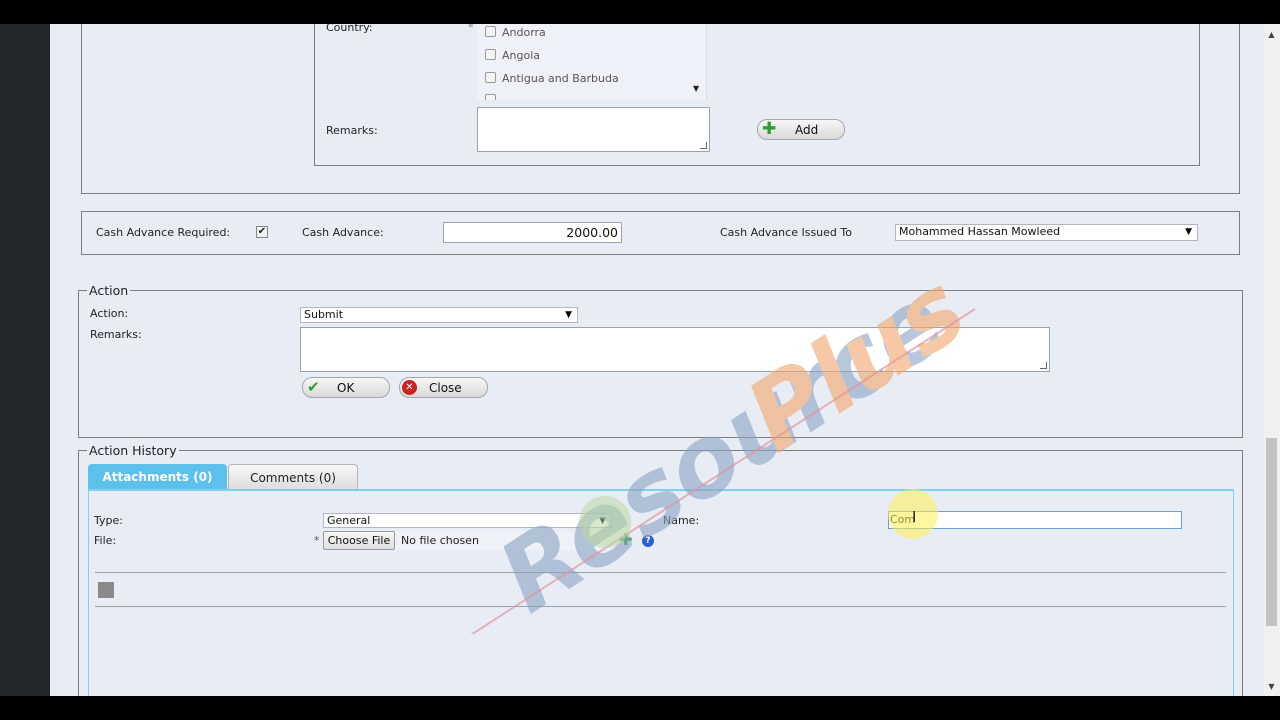 Image resolution: width=1280 pixels, height=720 pixels. What do you see at coordinates (108, 520) in the screenshot?
I see `type-label: Type:` at bounding box center [108, 520].